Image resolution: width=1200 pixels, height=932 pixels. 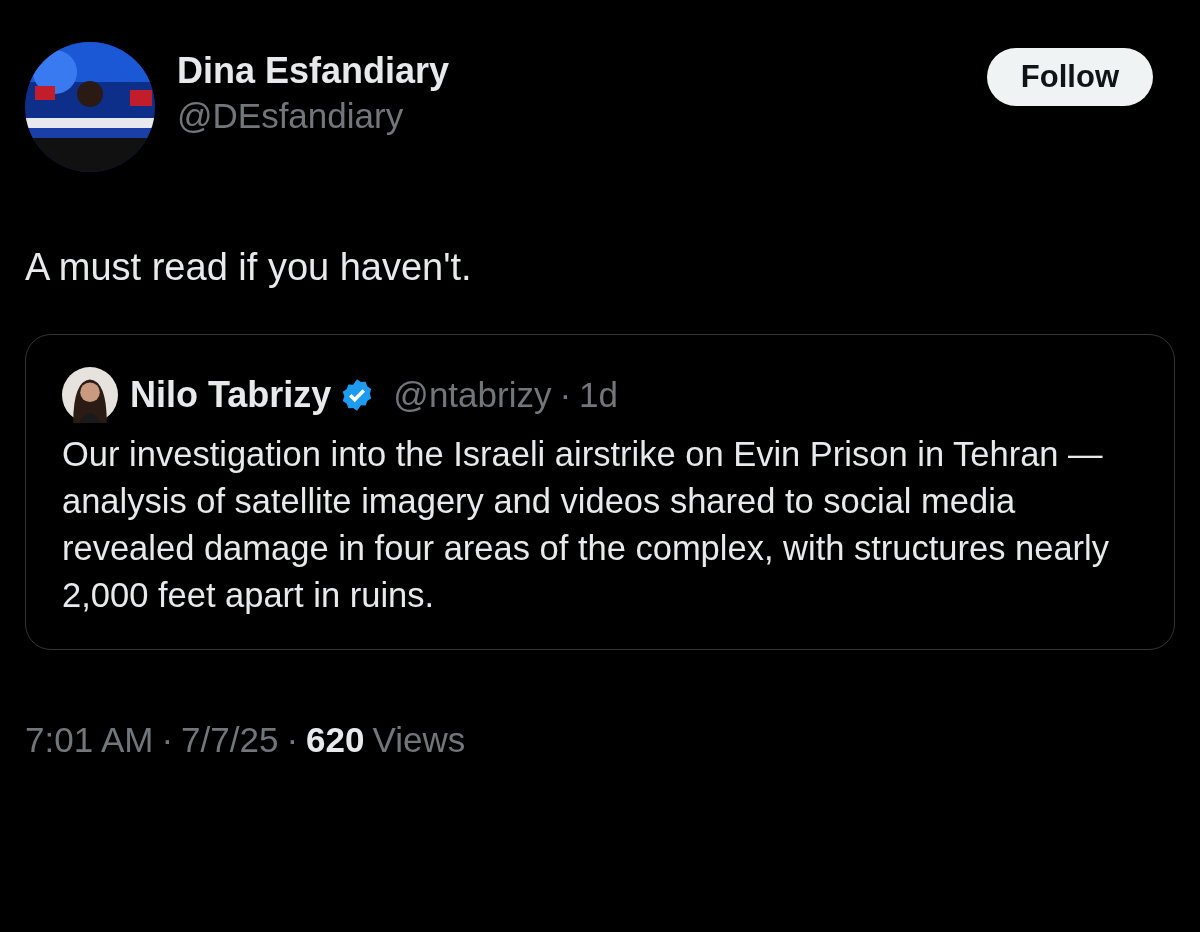 I want to click on post-date: 7/7/25, so click(x=230, y=740).